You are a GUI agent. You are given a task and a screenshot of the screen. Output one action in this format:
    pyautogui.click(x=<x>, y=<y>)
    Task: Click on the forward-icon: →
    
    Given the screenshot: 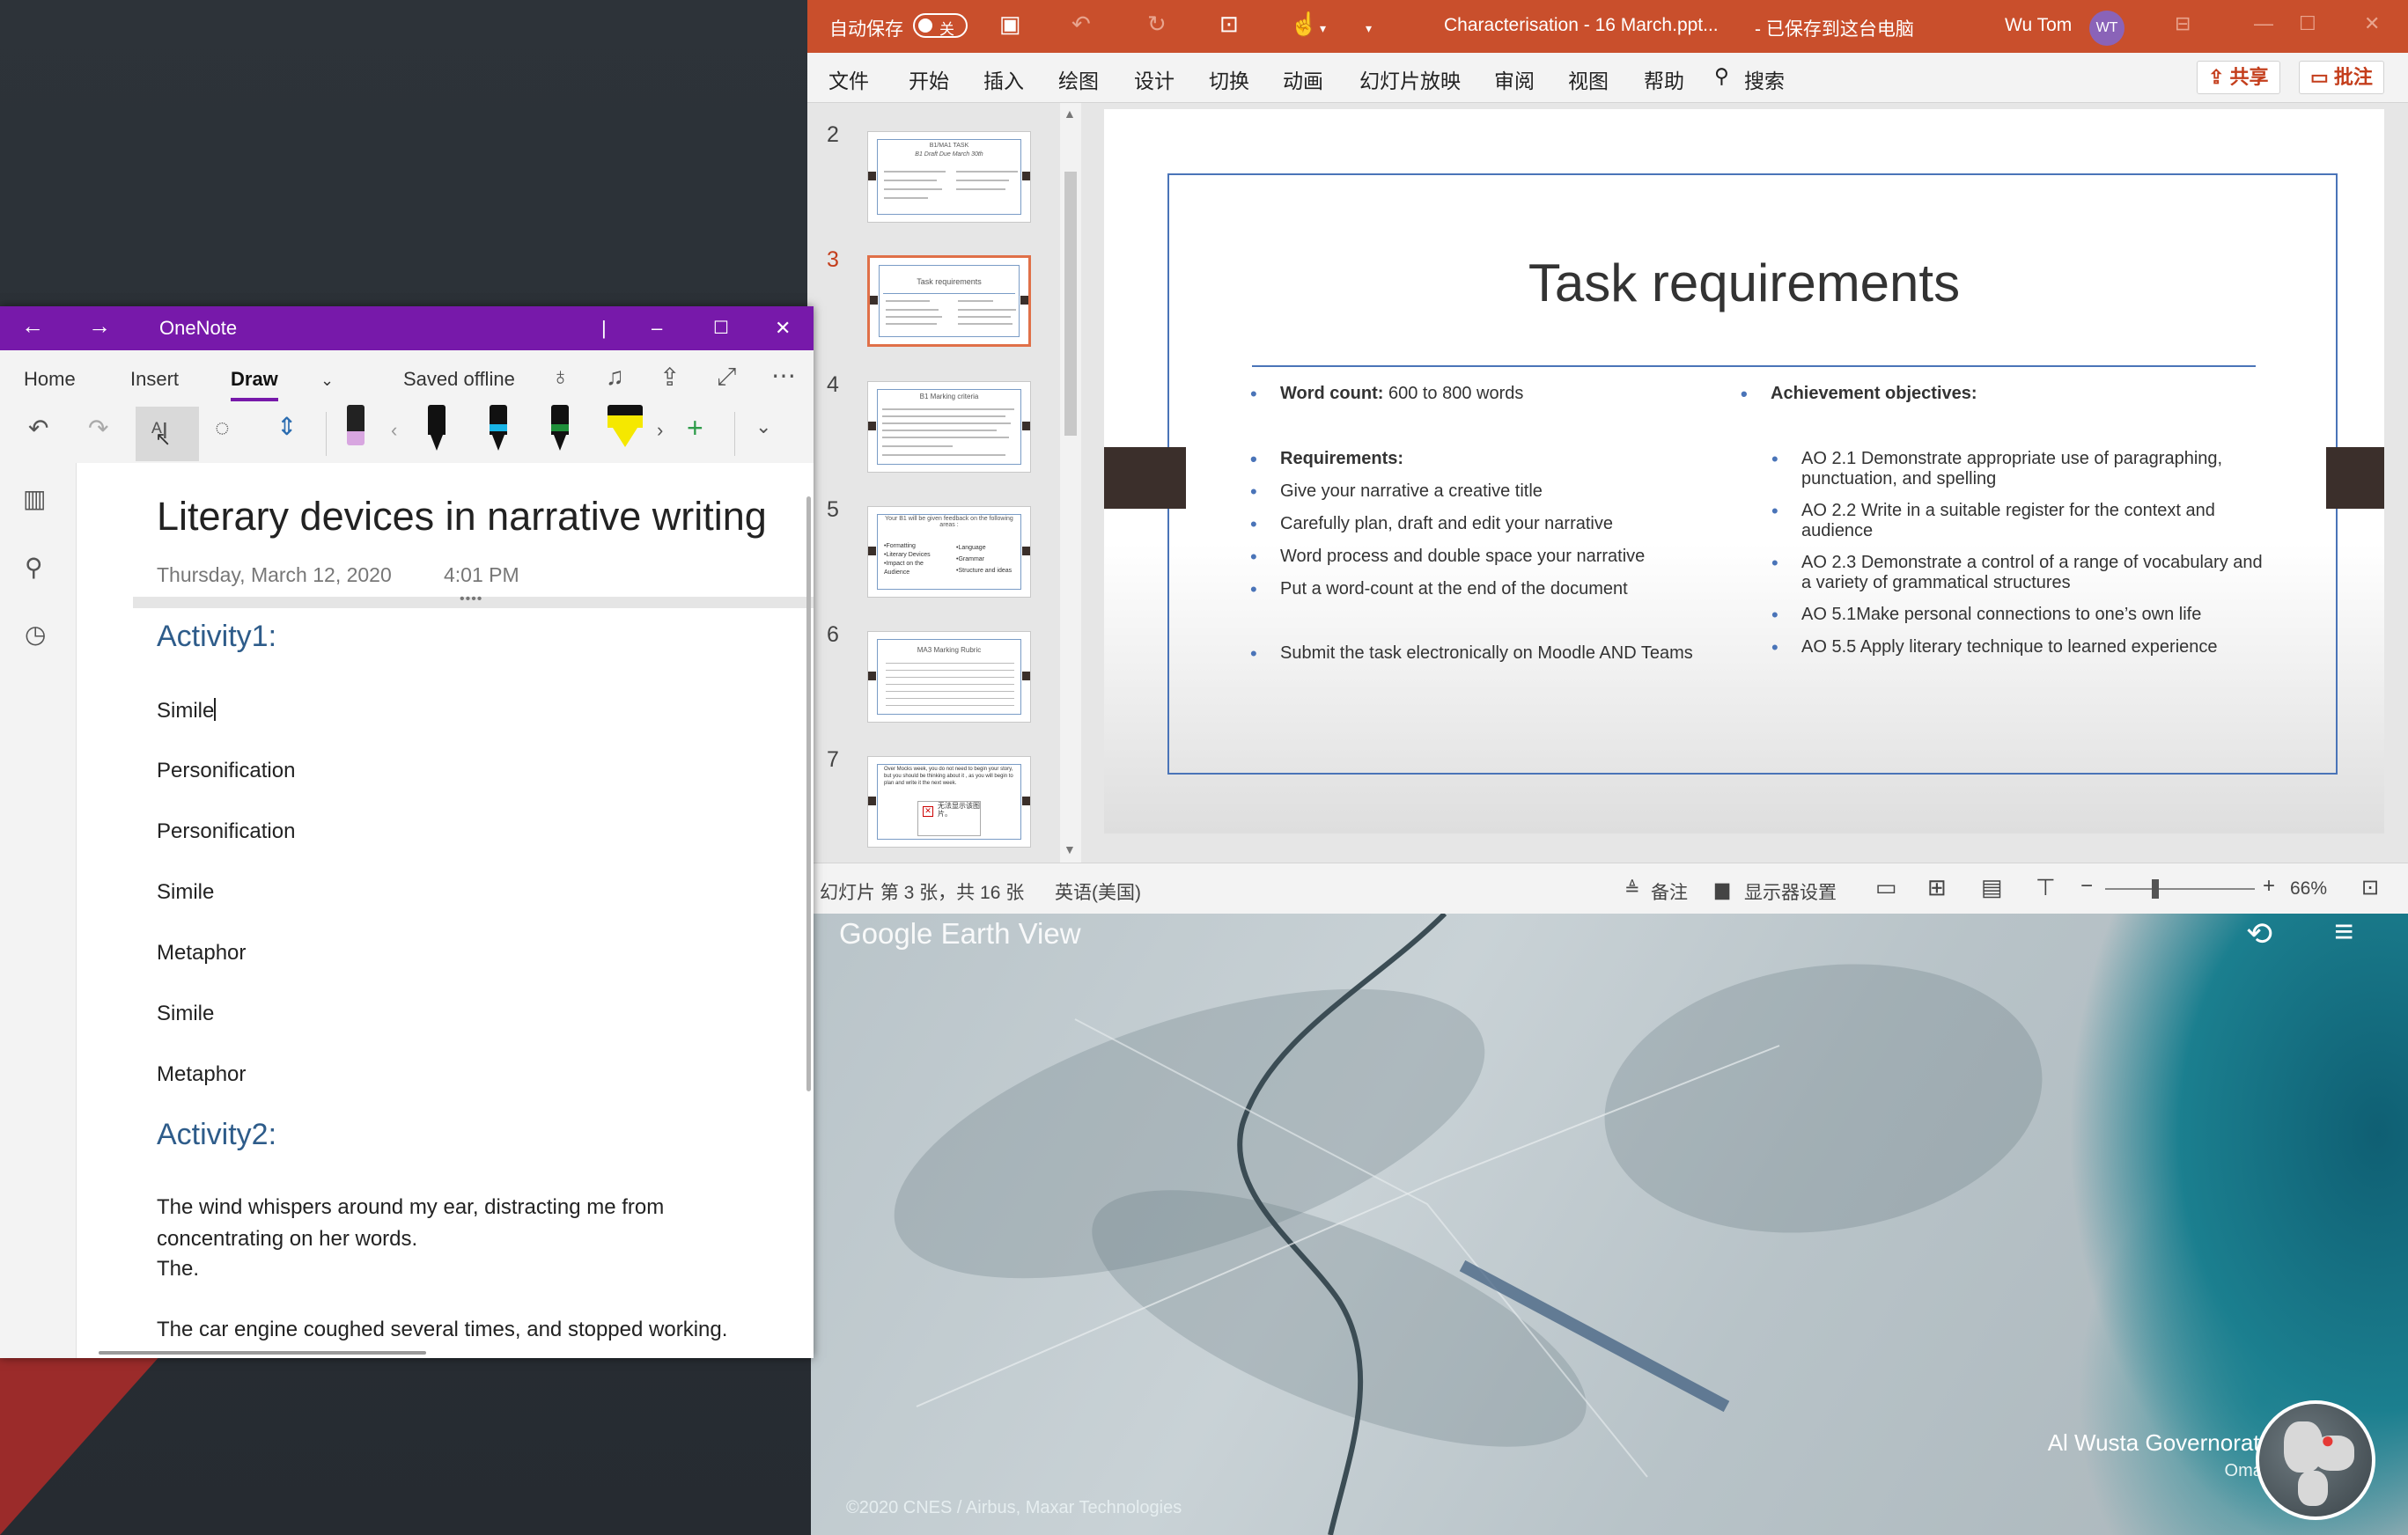 What is the action you would take?
    pyautogui.click(x=99, y=326)
    